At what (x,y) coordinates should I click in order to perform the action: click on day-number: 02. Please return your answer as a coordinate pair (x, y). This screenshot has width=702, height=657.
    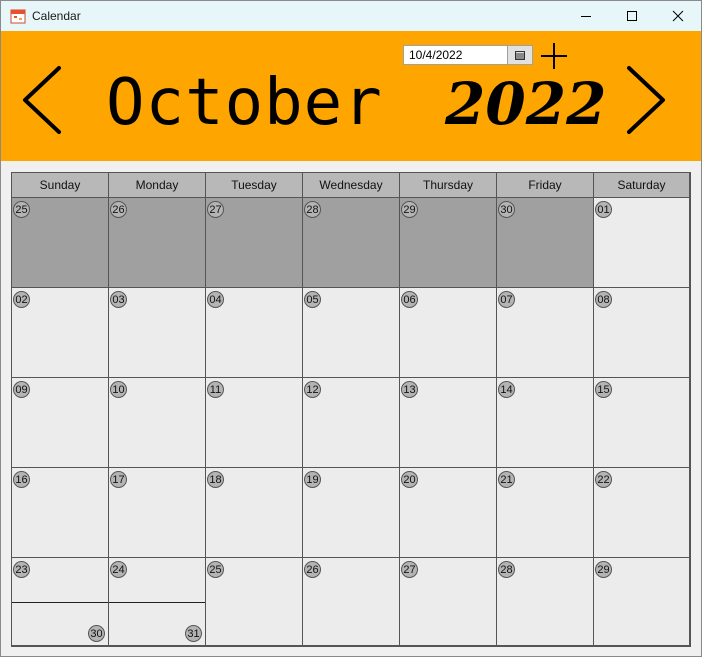
    Looking at the image, I should click on (21, 299).